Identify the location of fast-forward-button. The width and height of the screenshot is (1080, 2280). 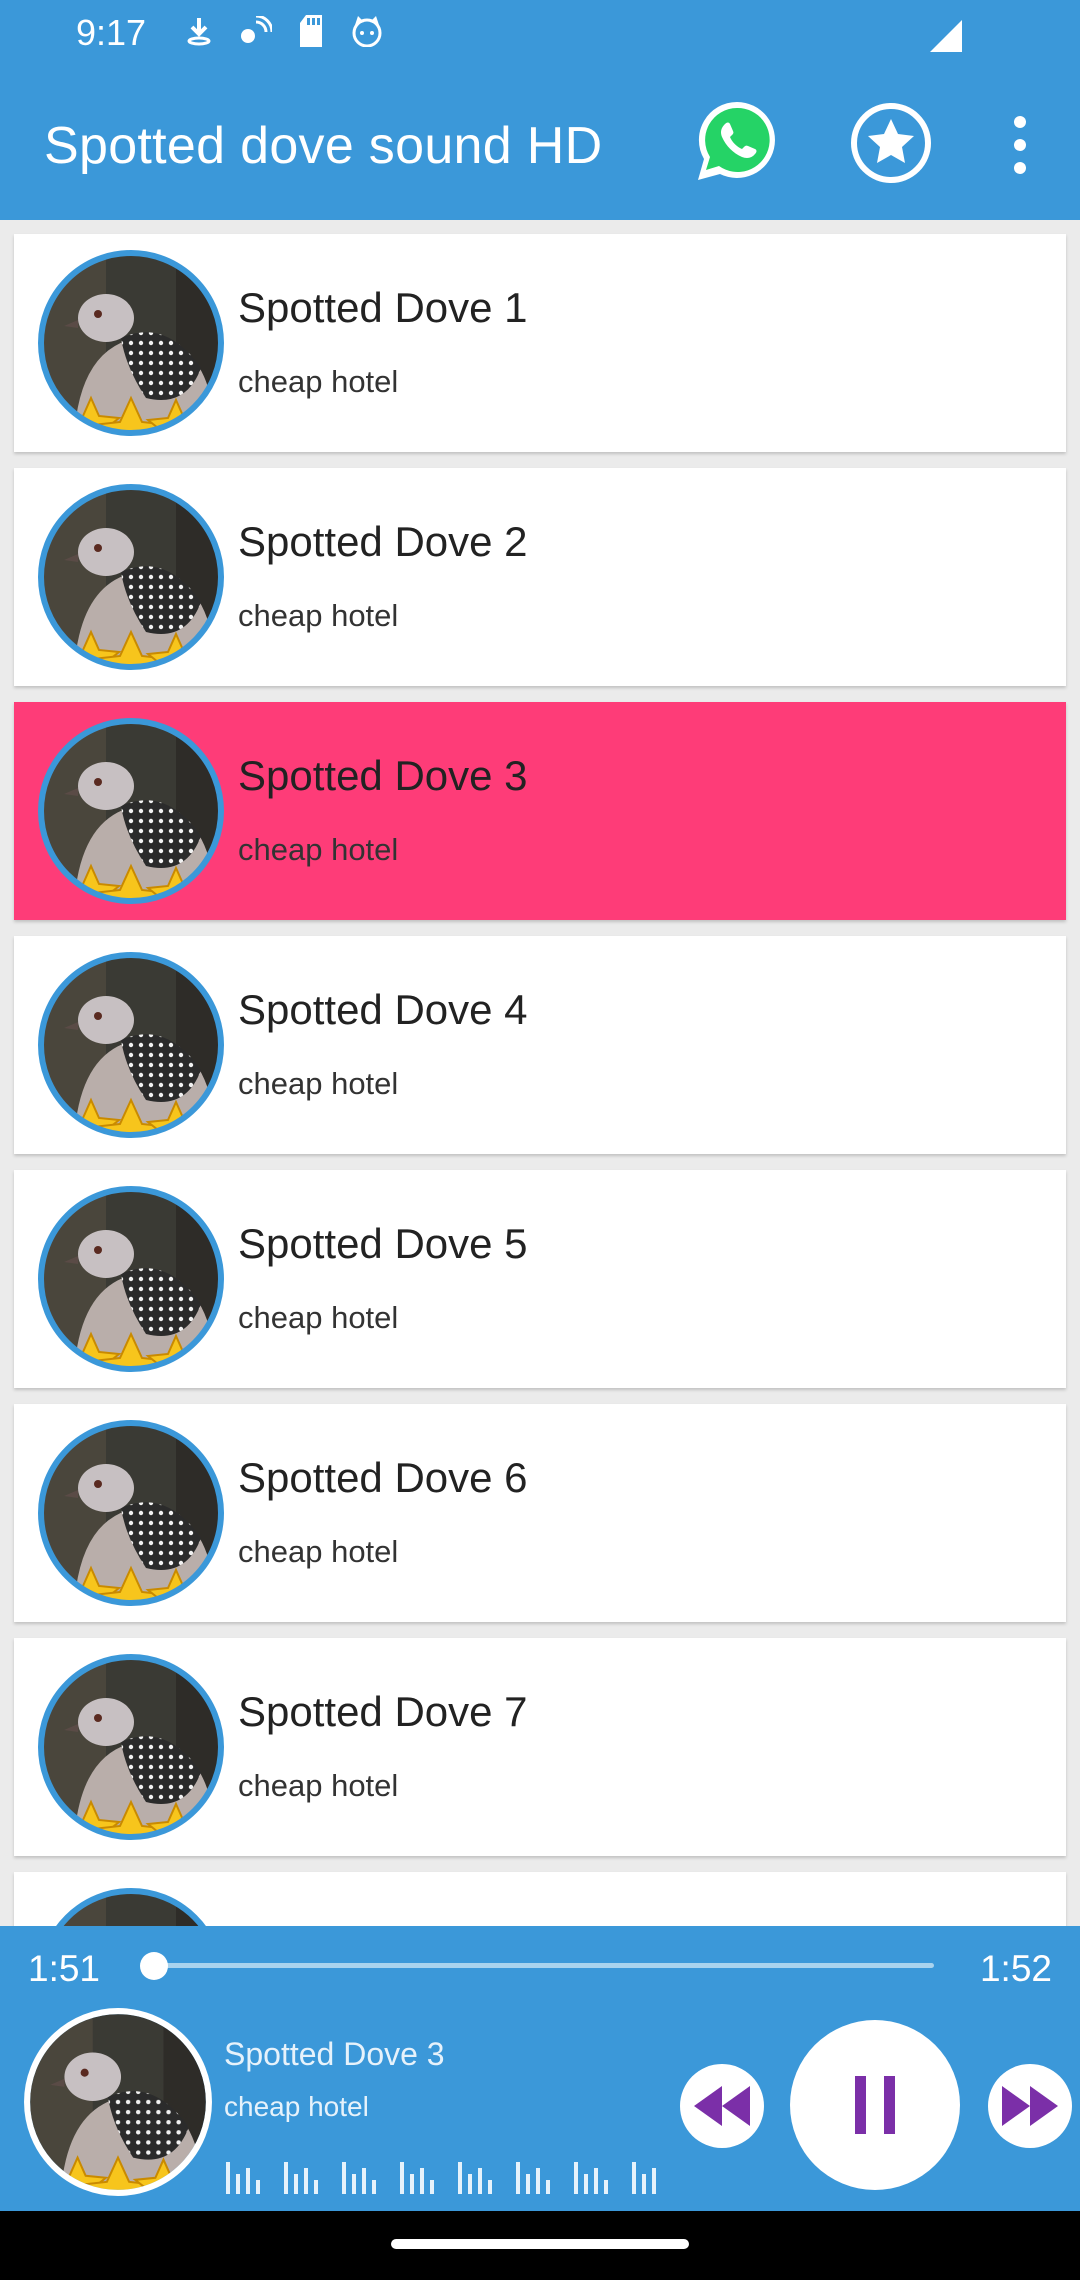
(1030, 2106).